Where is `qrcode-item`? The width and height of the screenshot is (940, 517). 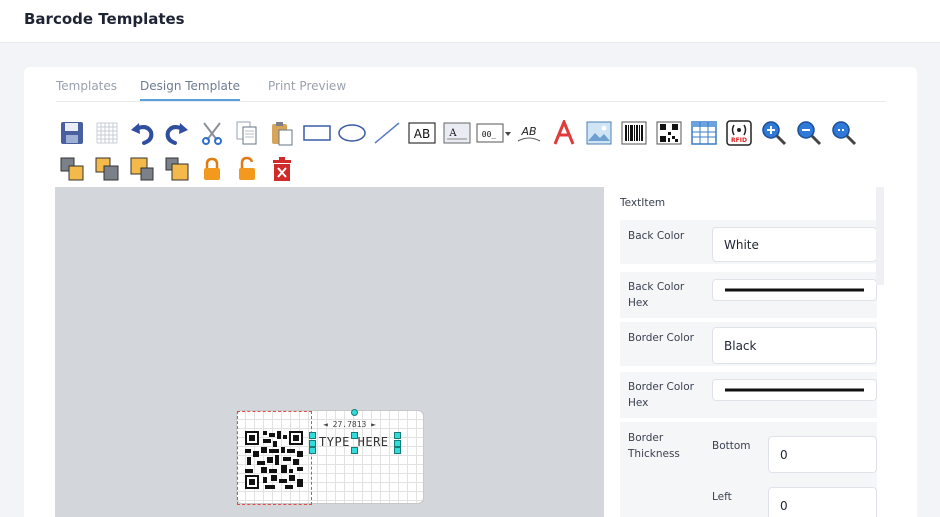
qrcode-item is located at coordinates (274, 460).